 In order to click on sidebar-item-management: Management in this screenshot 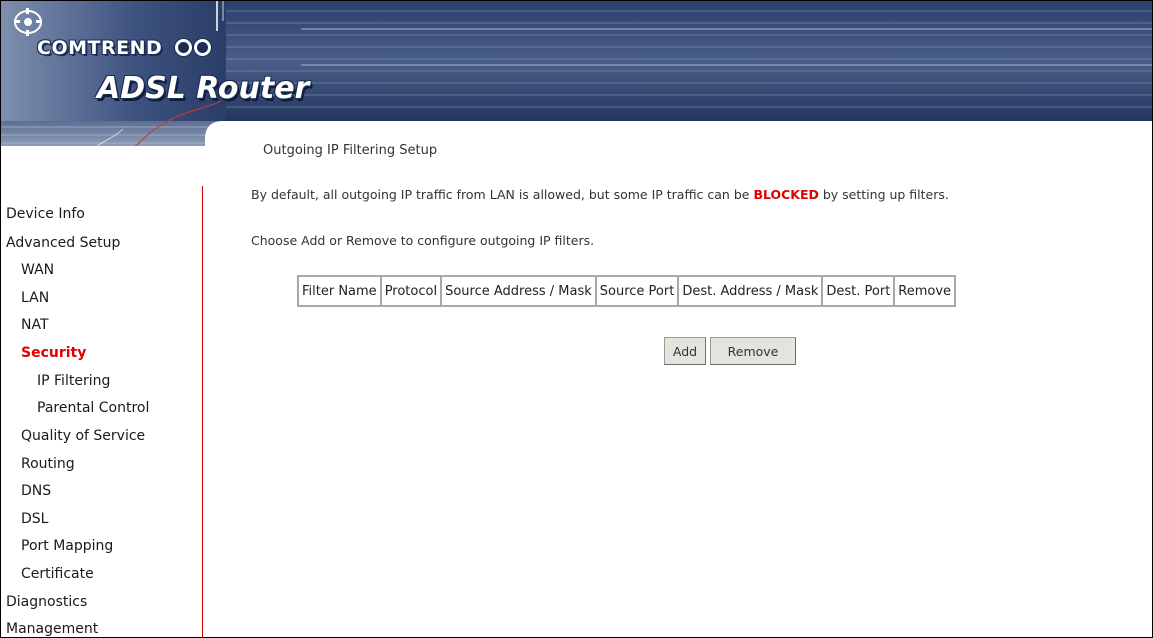, I will do `click(52, 629)`.